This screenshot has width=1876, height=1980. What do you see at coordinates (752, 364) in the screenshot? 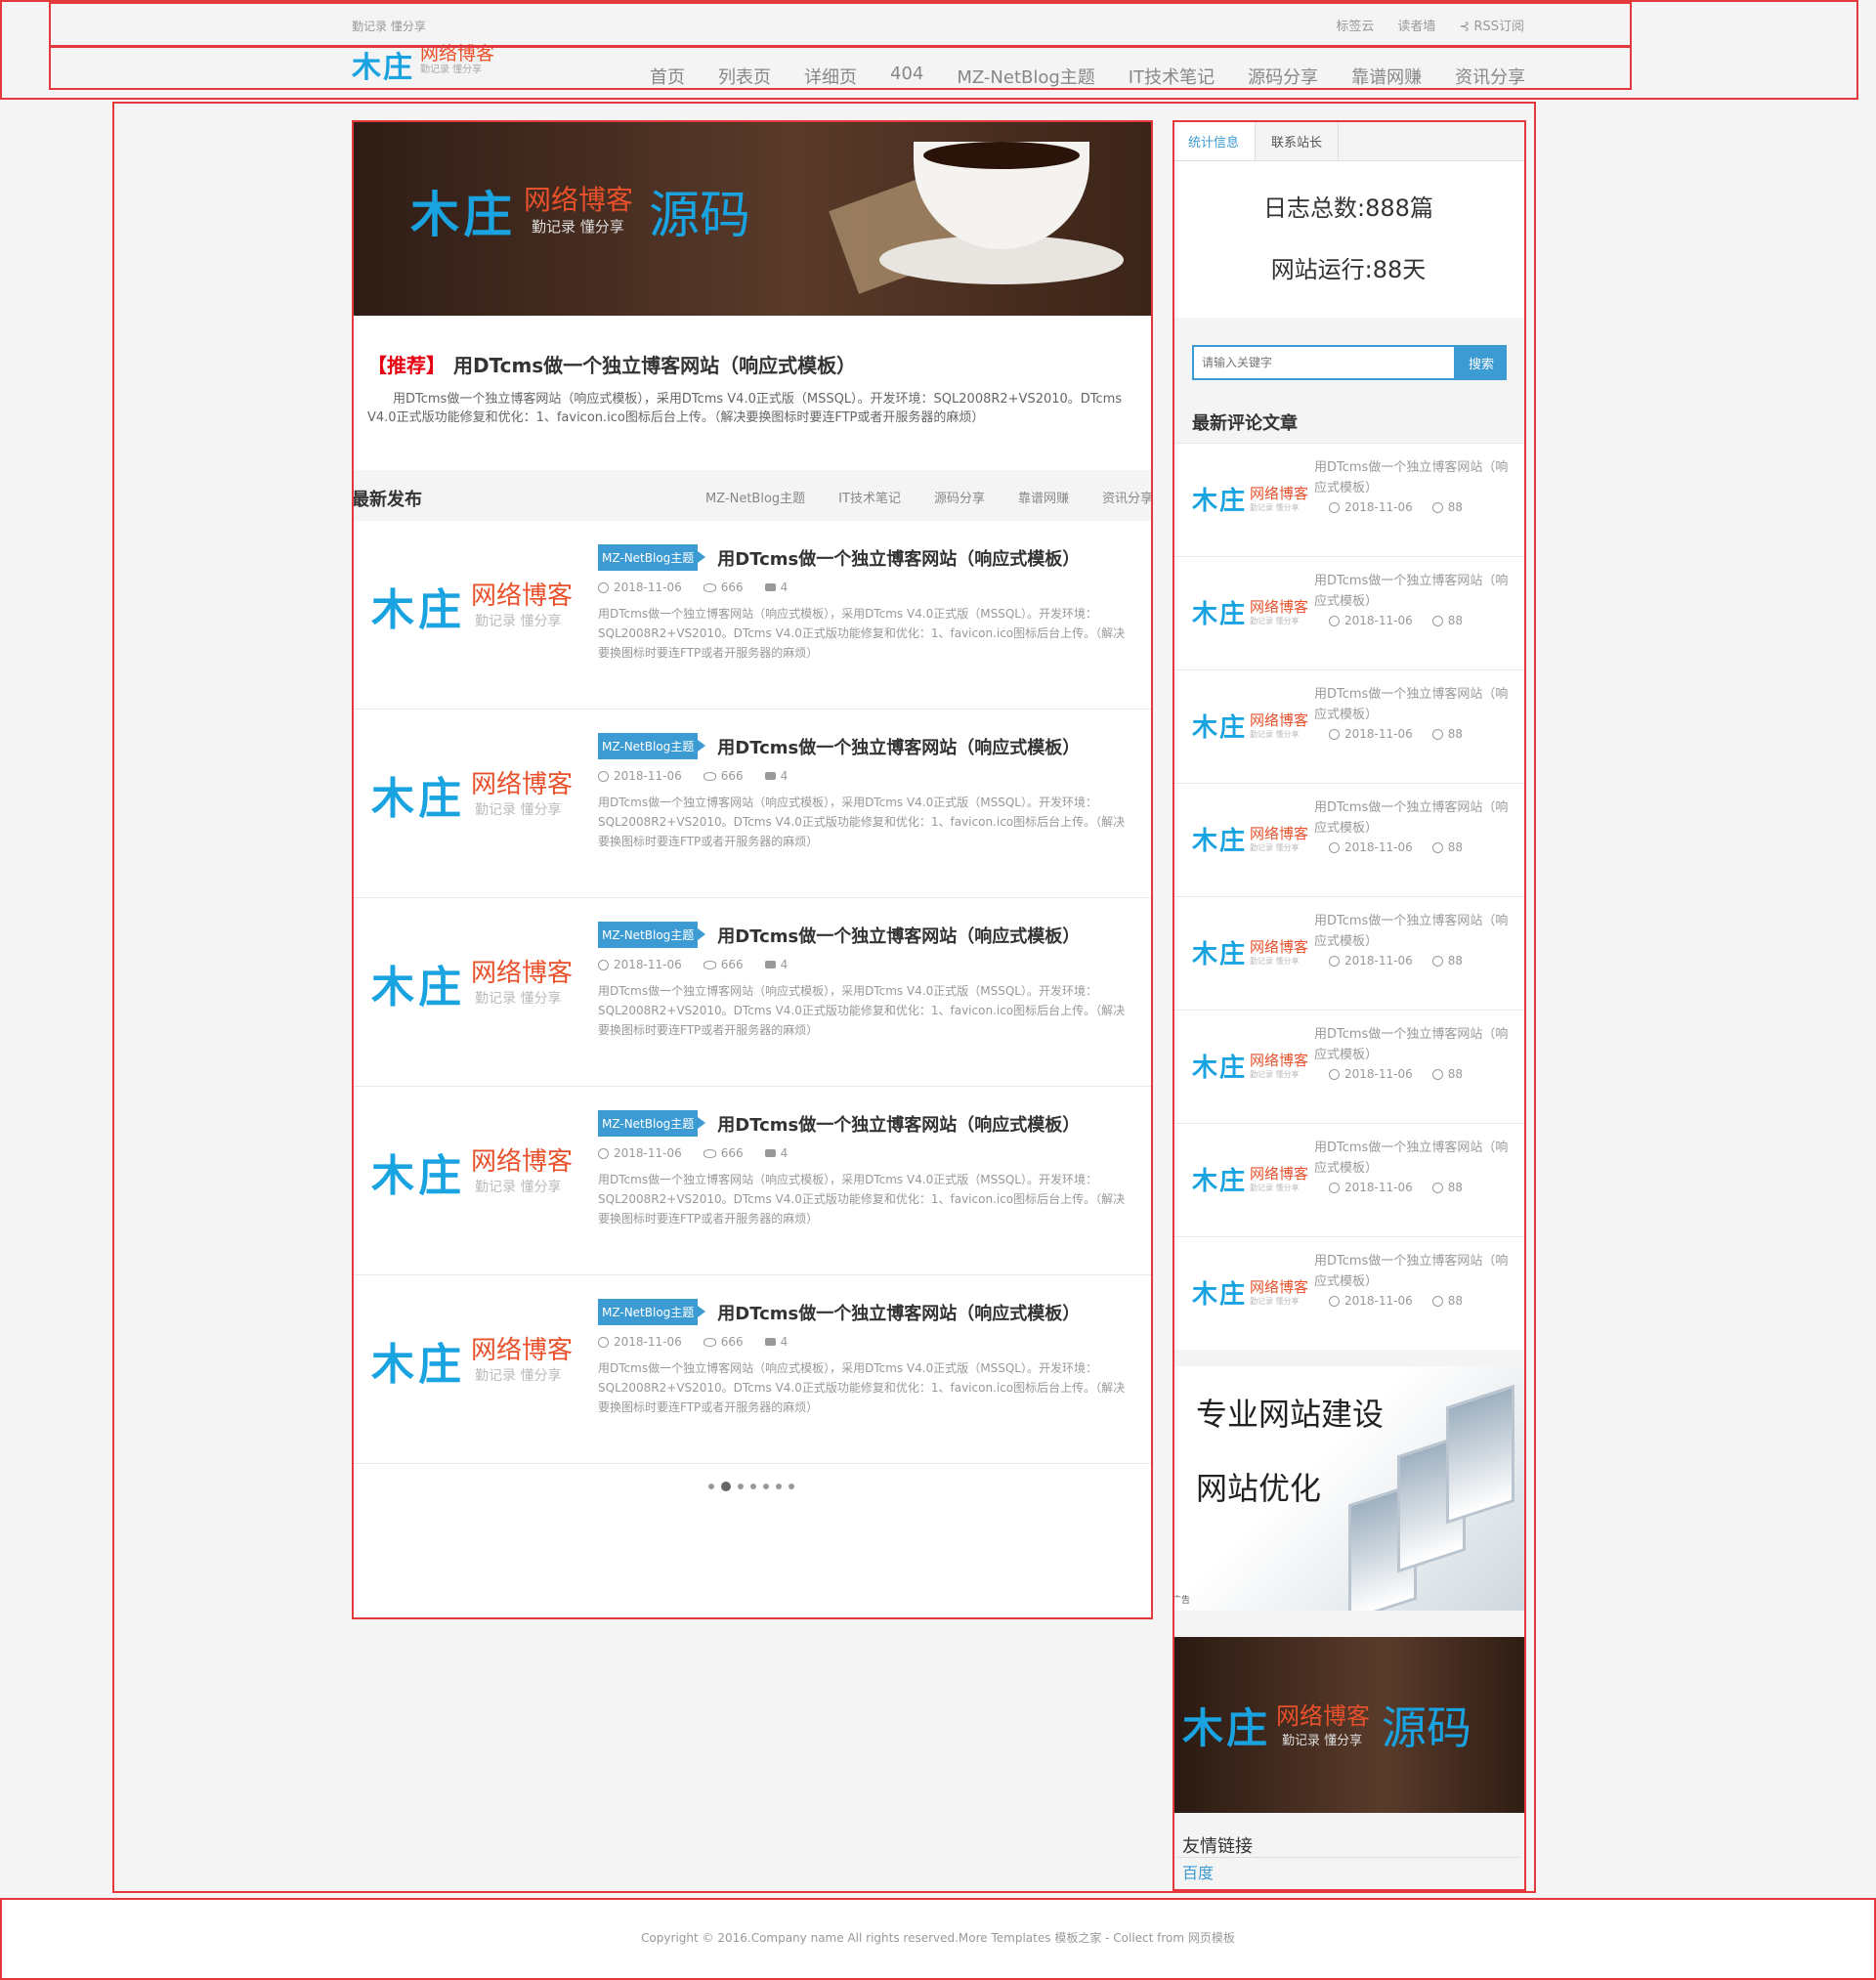
I see `recommend-title: 【推荐】 用DTcms做一个独立博客网站（响应式模板）` at bounding box center [752, 364].